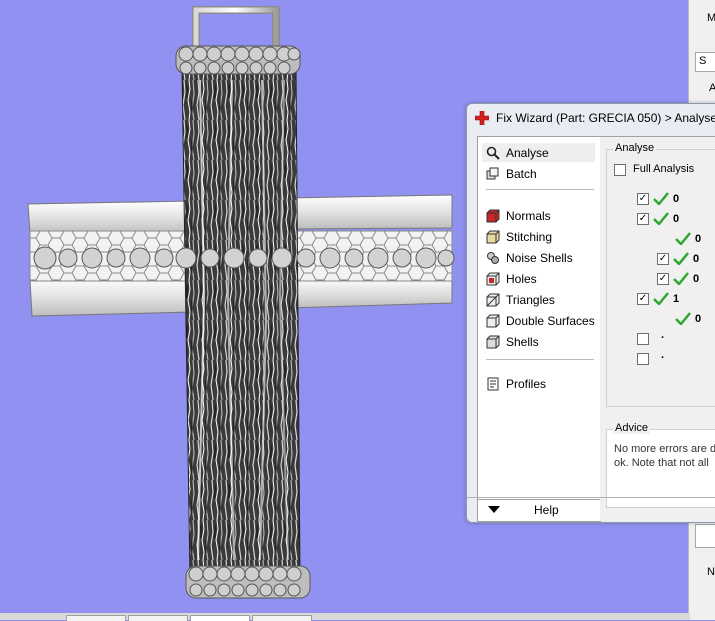 This screenshot has height=621, width=715. I want to click on nav-item-noise-shells: Noise Shells, so click(538, 257).